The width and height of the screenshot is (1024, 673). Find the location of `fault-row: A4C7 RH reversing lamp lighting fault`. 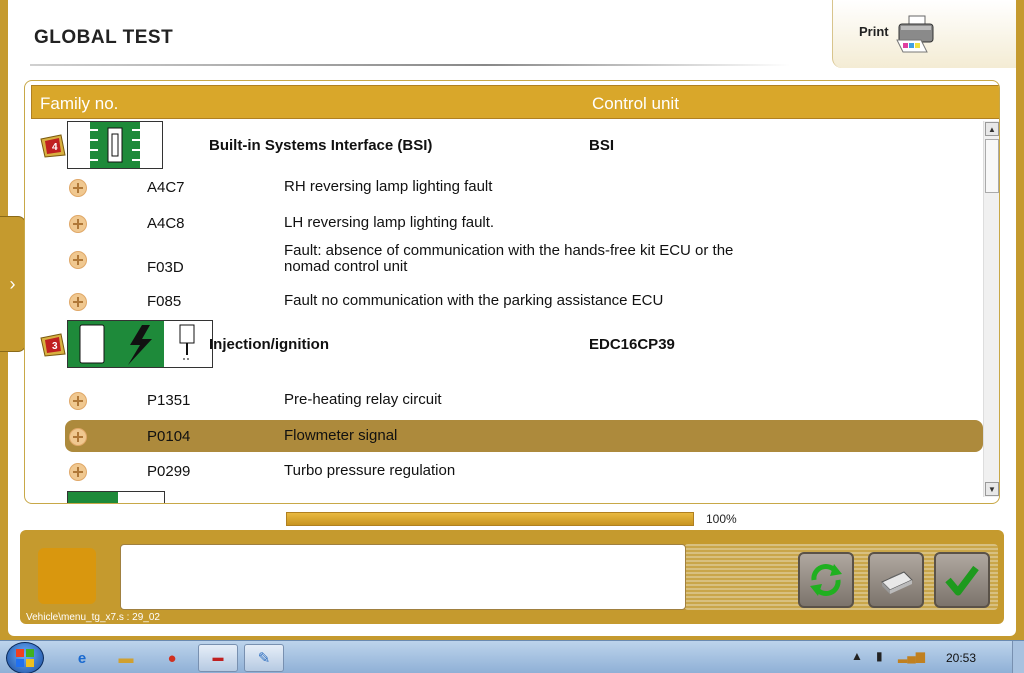

fault-row: A4C7 RH reversing lamp lighting fault is located at coordinates (524, 187).